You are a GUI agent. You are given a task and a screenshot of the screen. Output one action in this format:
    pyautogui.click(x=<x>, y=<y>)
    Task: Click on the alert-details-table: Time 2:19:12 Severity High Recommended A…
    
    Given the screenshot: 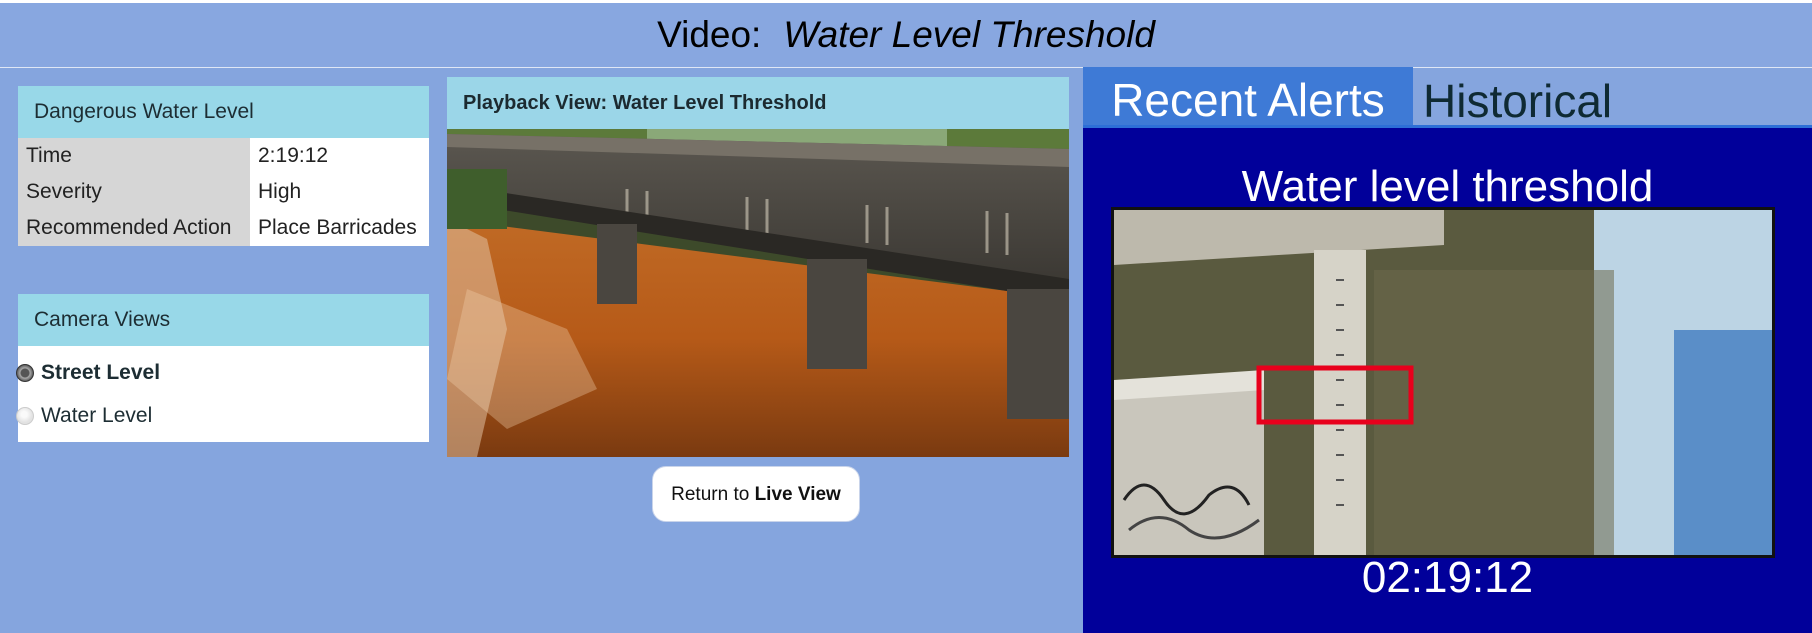 What is the action you would take?
    pyautogui.click(x=223, y=192)
    